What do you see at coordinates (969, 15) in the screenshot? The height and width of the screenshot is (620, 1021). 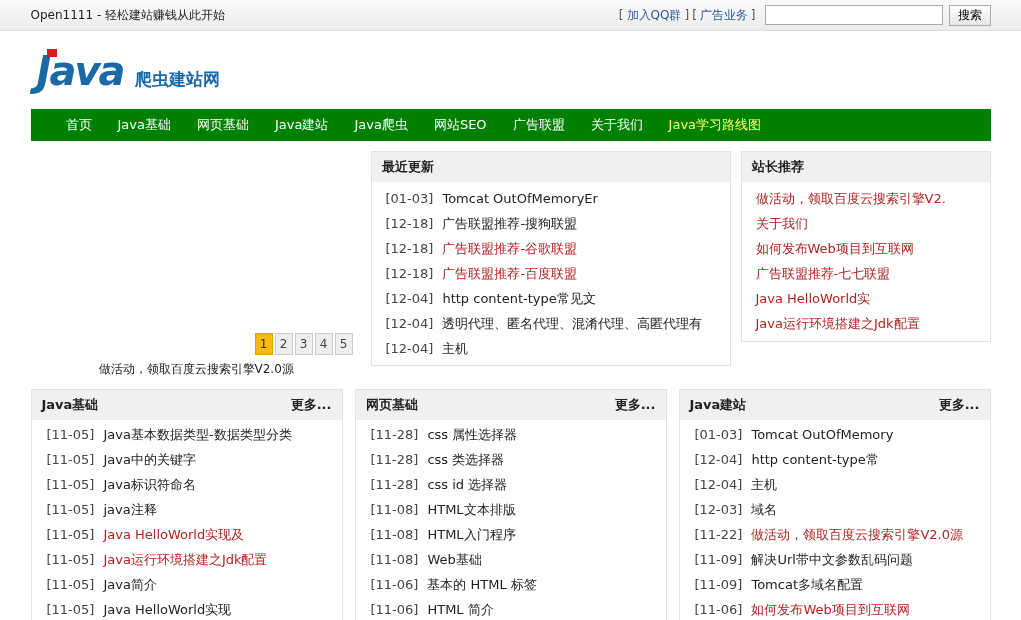 I see `search-button: 搜索` at bounding box center [969, 15].